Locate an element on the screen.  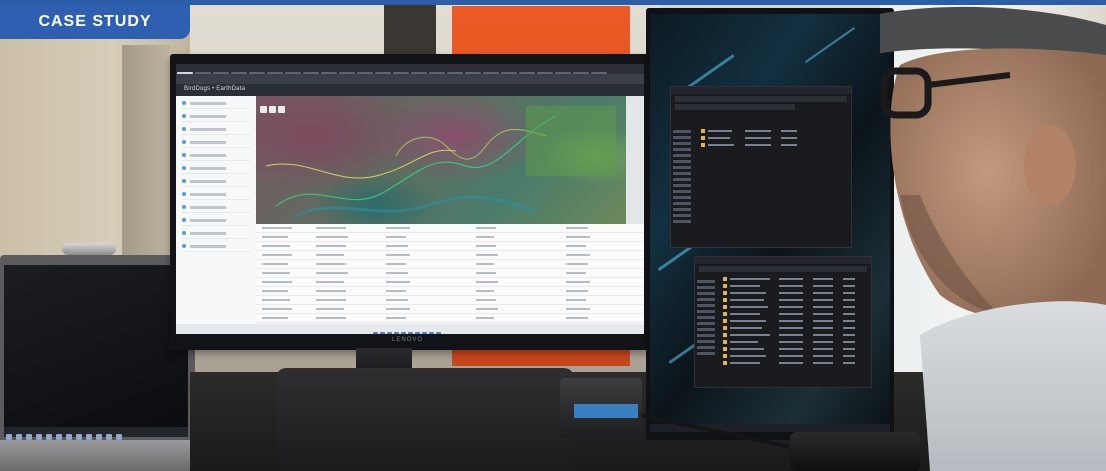
zoom-out-icon is located at coordinates (272, 109).